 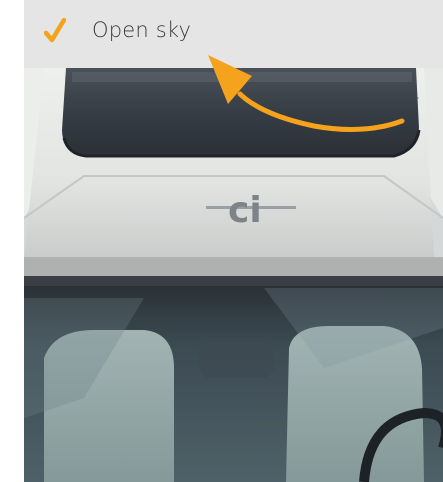 What do you see at coordinates (142, 30) in the screenshot?
I see `option-label: Open sky` at bounding box center [142, 30].